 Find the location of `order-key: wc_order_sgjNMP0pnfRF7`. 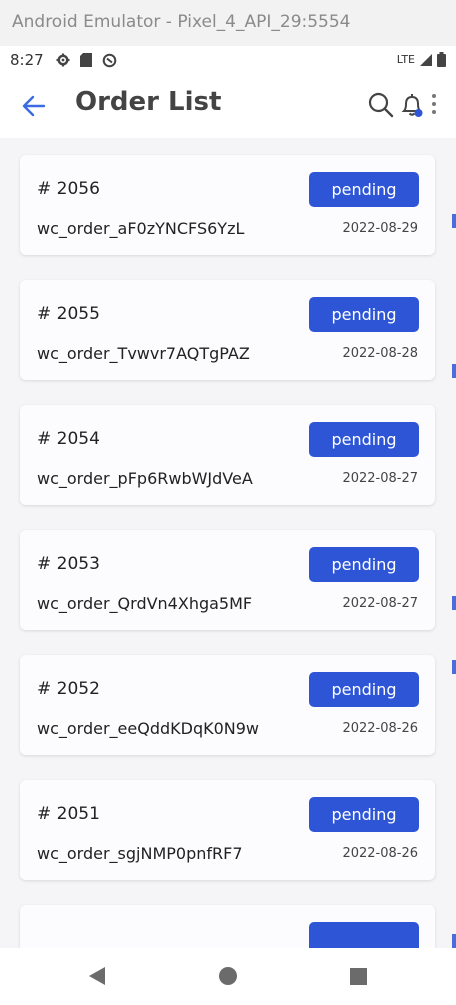

order-key: wc_order_sgjNMP0pnfRF7 is located at coordinates (140, 853).